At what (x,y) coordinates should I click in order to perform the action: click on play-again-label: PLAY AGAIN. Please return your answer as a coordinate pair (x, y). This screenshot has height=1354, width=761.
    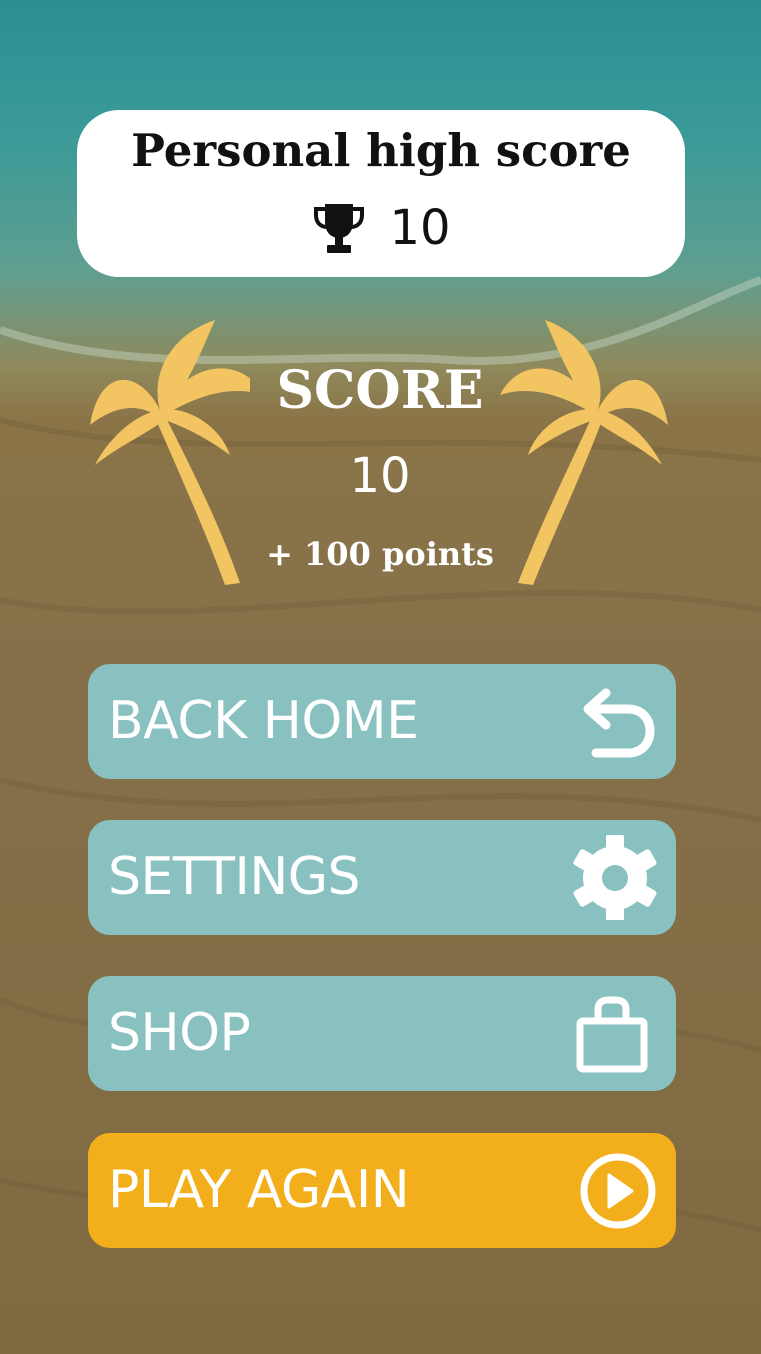
    Looking at the image, I should click on (259, 1190).